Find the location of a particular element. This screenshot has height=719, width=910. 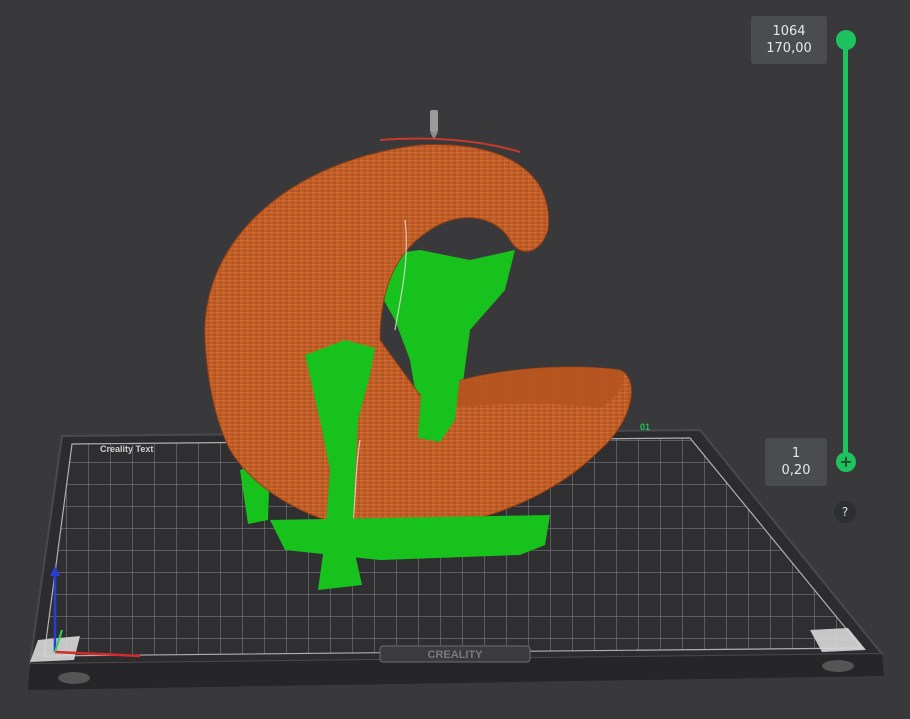

layer-top-height: 170,00 is located at coordinates (789, 48).